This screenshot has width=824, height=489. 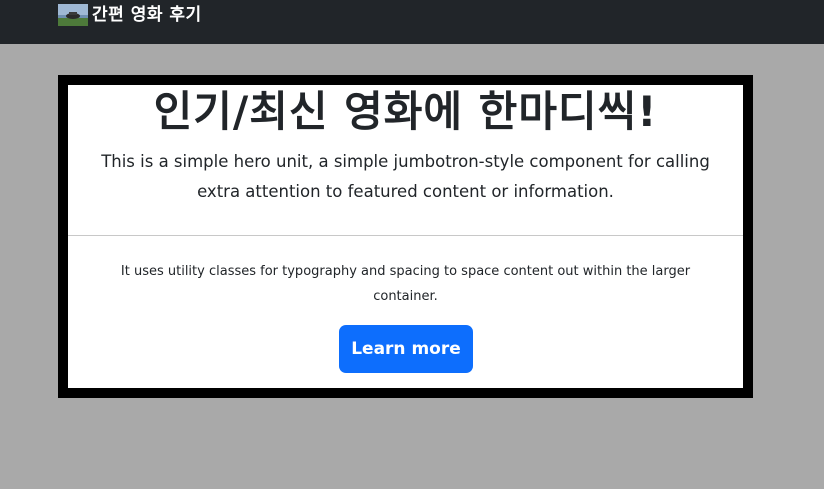 I want to click on hero-title: 인기/최신 영화에 한마디씩!, so click(x=405, y=111).